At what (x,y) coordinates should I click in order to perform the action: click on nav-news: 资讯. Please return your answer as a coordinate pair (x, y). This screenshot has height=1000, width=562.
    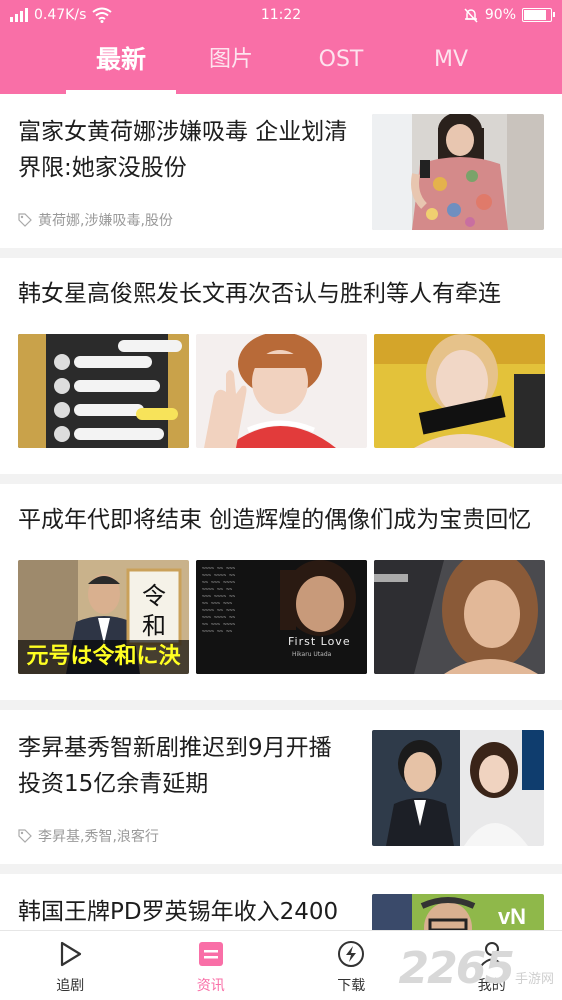
    Looking at the image, I should click on (211, 965).